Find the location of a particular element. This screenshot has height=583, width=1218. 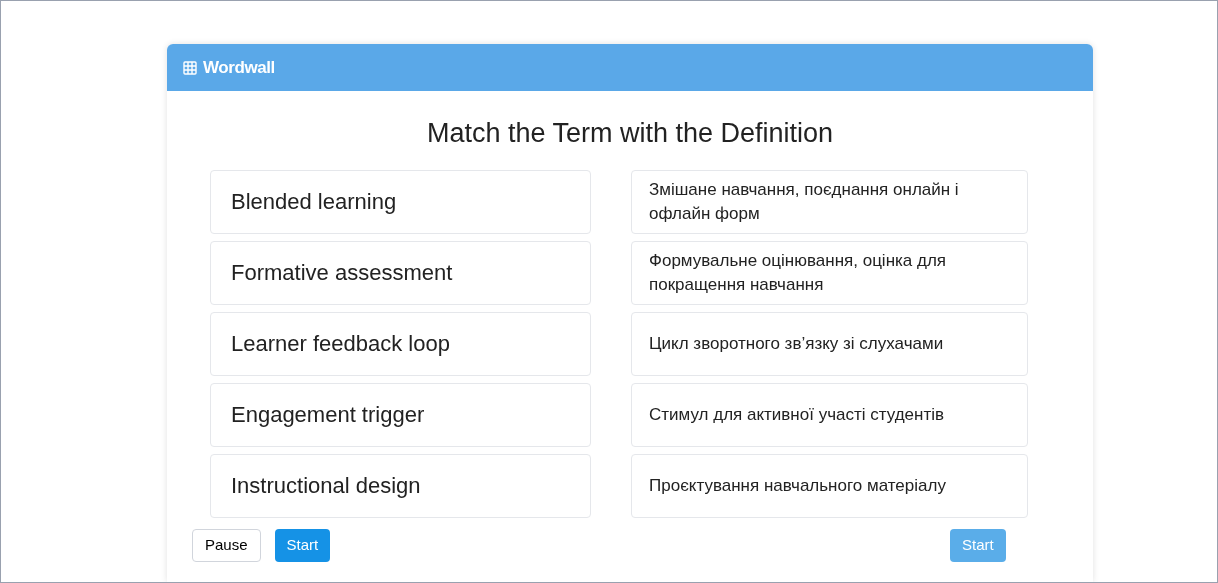

term-card: Formative assessment is located at coordinates (400, 272).